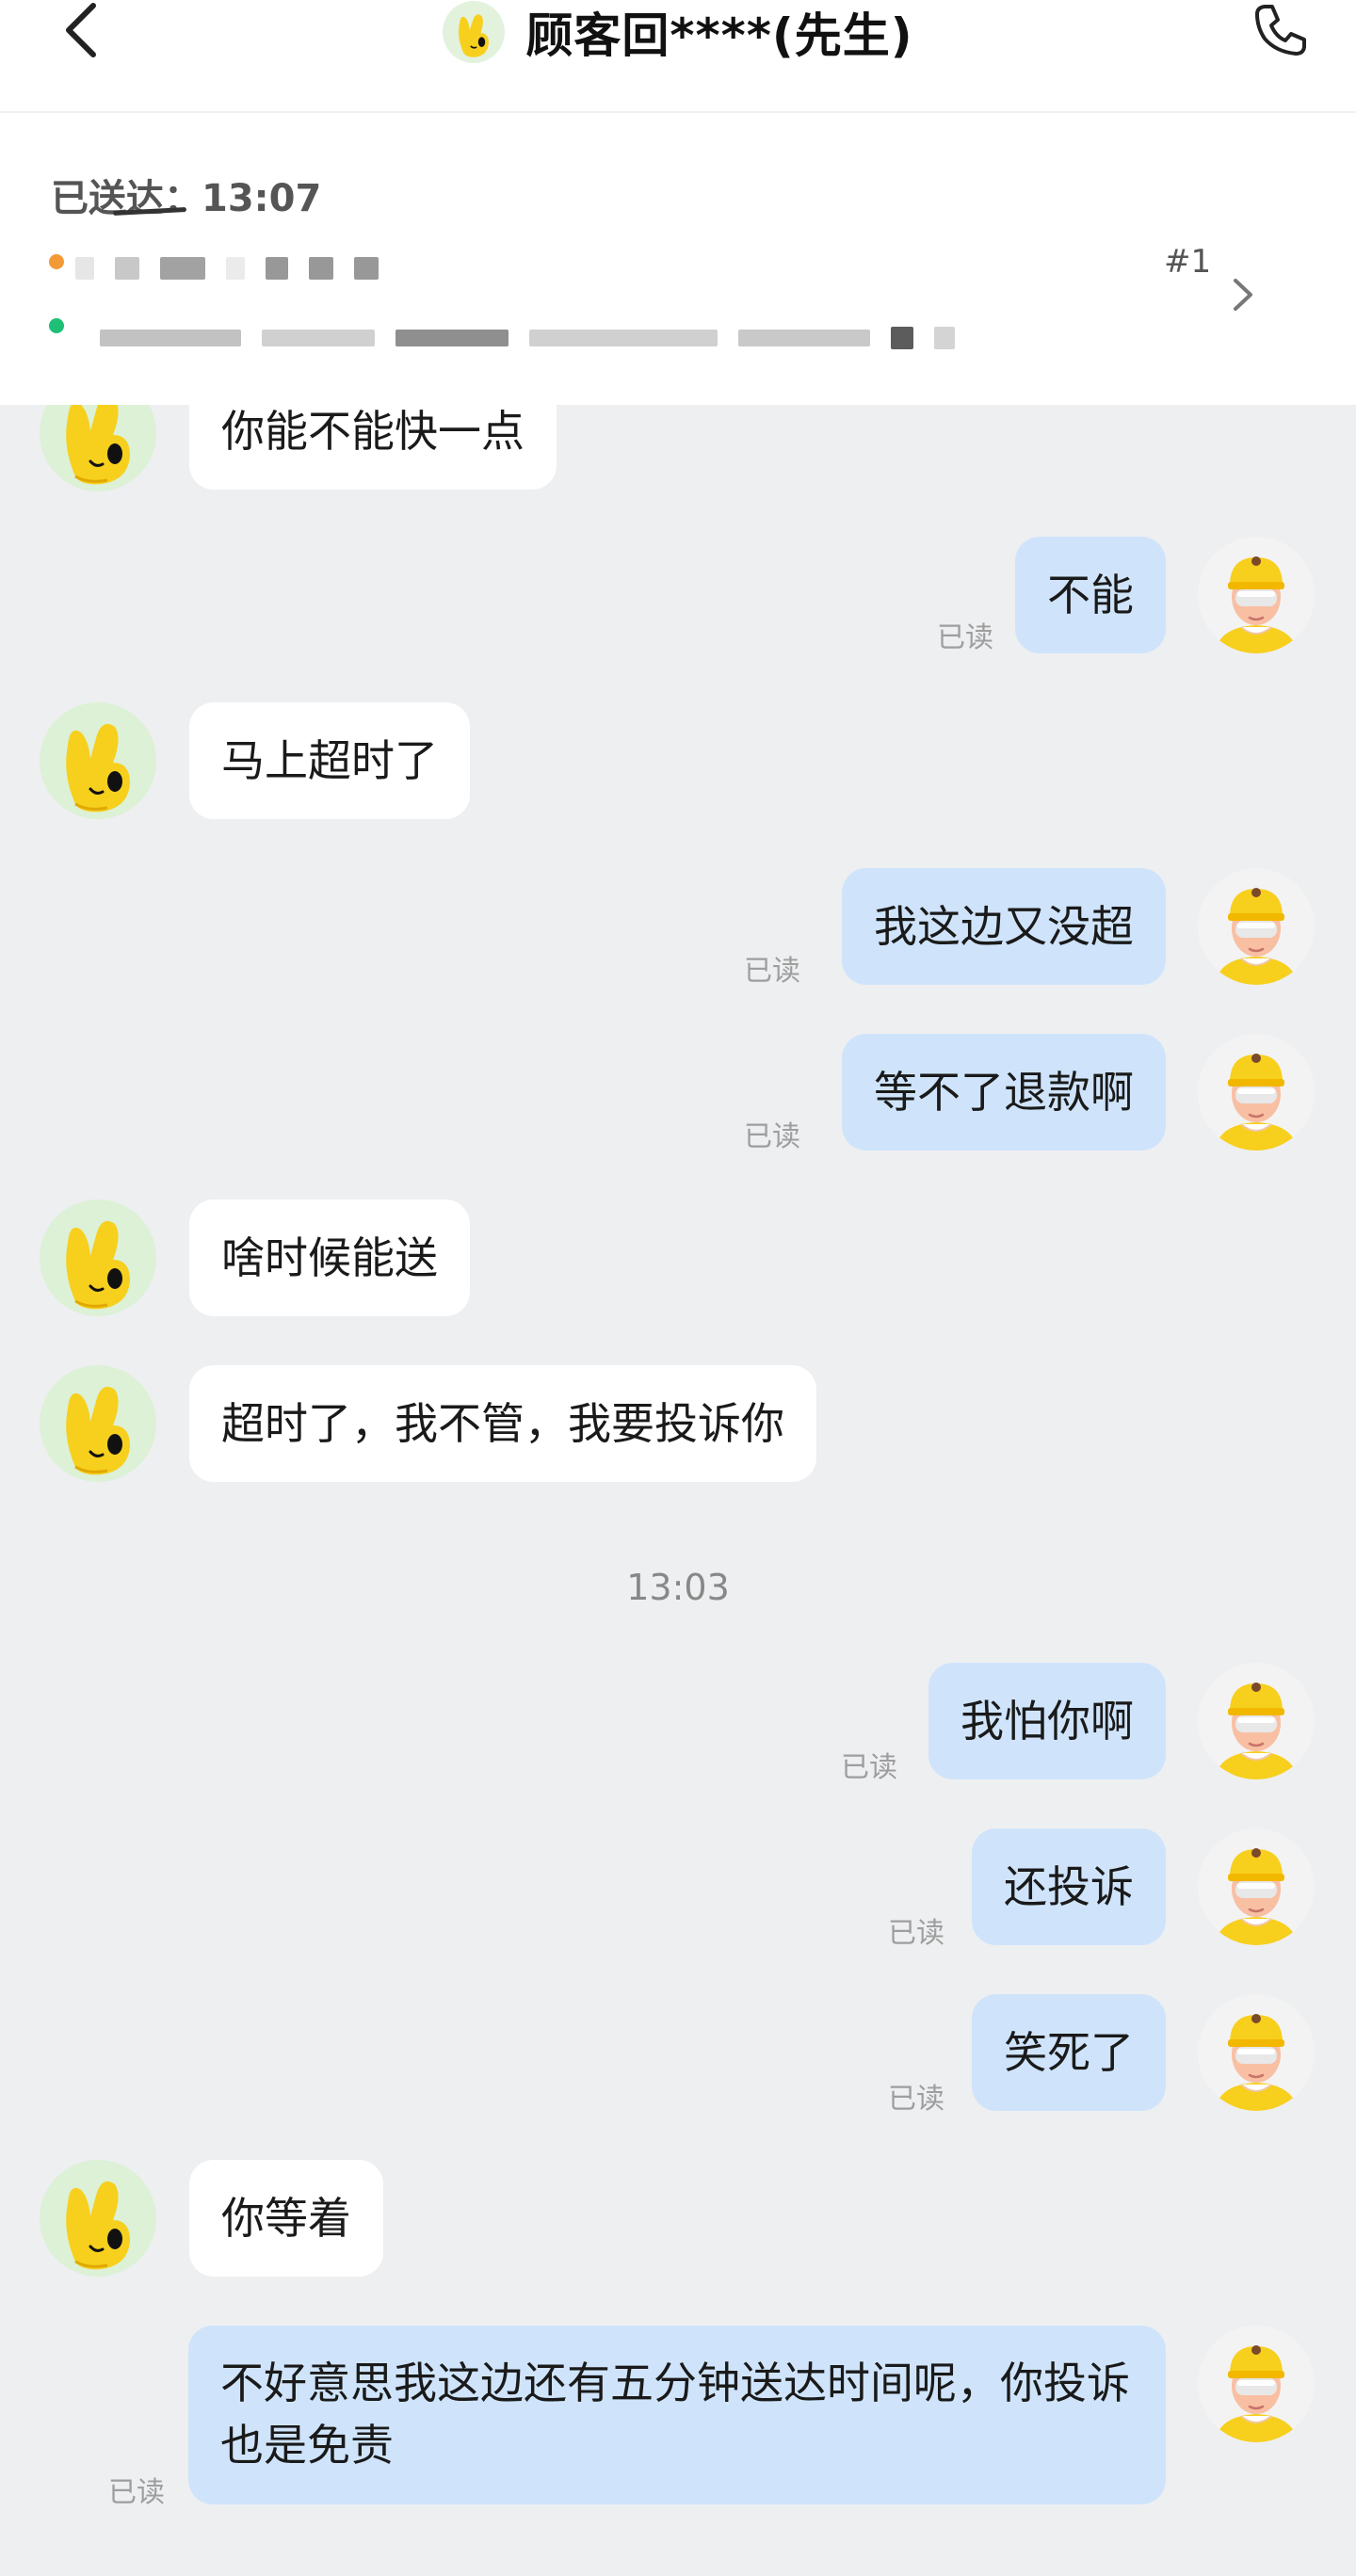 The width and height of the screenshot is (1356, 2576). What do you see at coordinates (678, 259) in the screenshot?
I see `order-card: 已送达：13:07 #1` at bounding box center [678, 259].